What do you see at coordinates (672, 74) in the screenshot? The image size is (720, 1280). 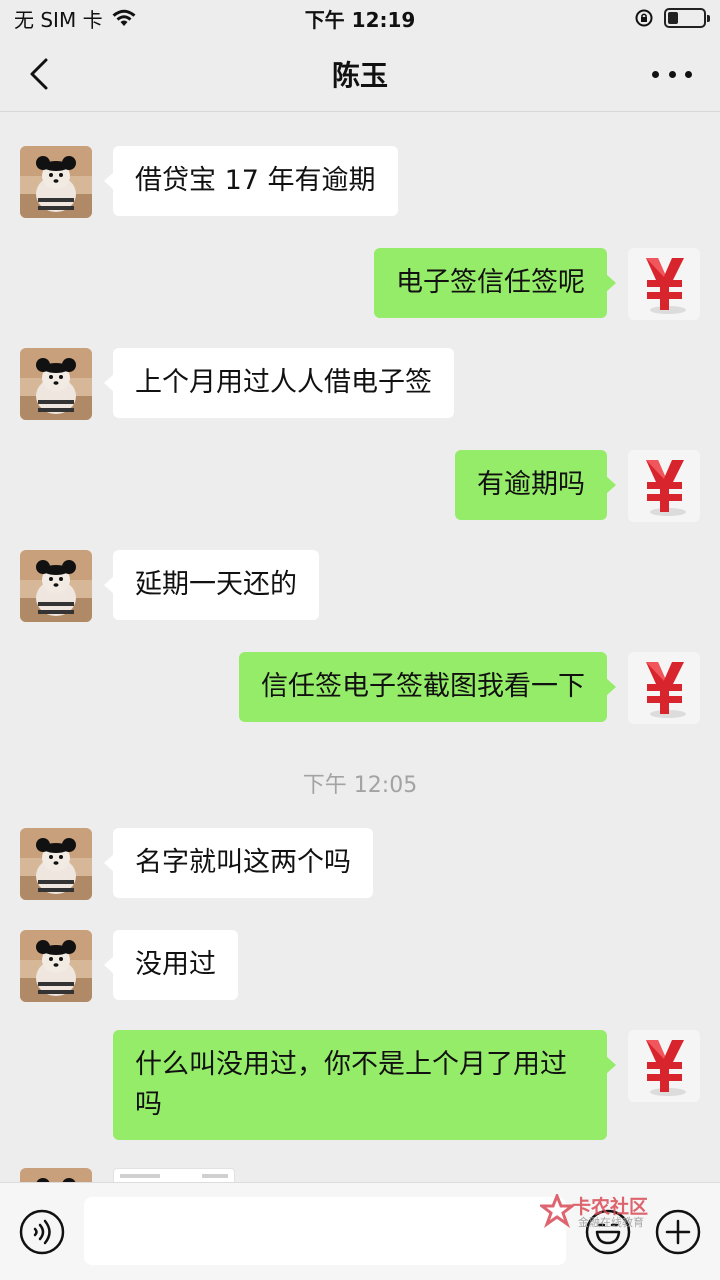 I see `more-icon` at bounding box center [672, 74].